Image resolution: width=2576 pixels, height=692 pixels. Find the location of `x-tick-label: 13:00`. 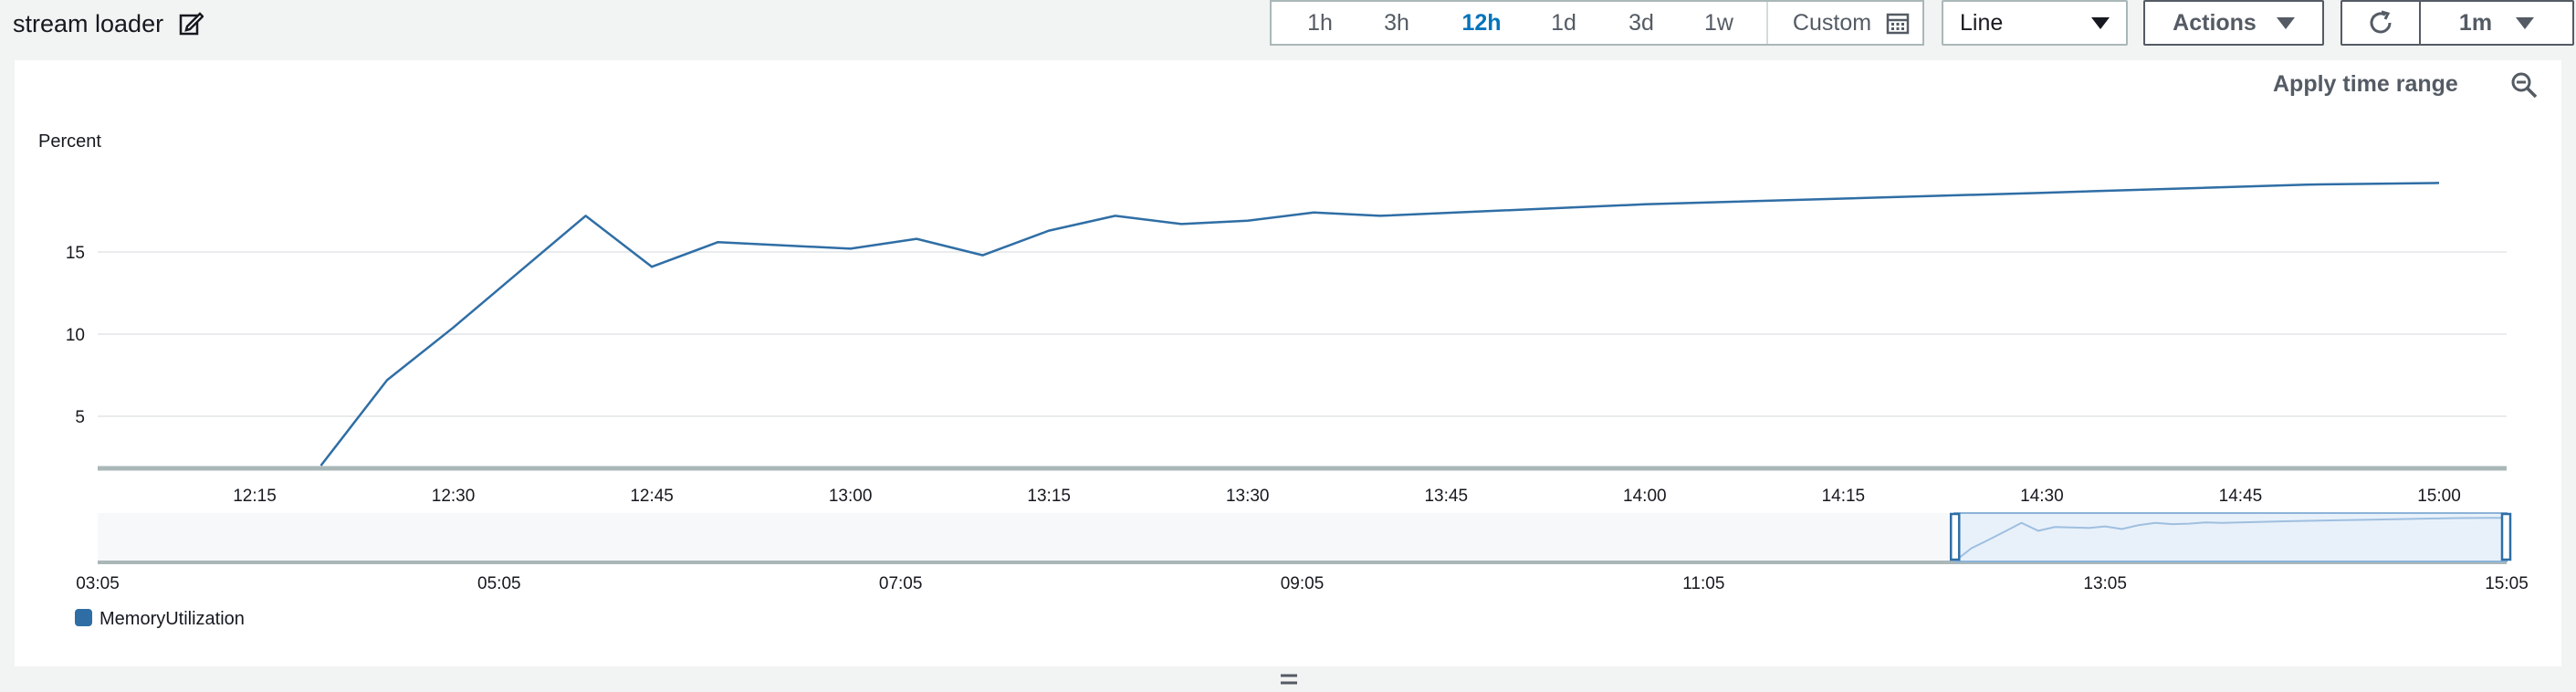

x-tick-label: 13:00 is located at coordinates (851, 497).